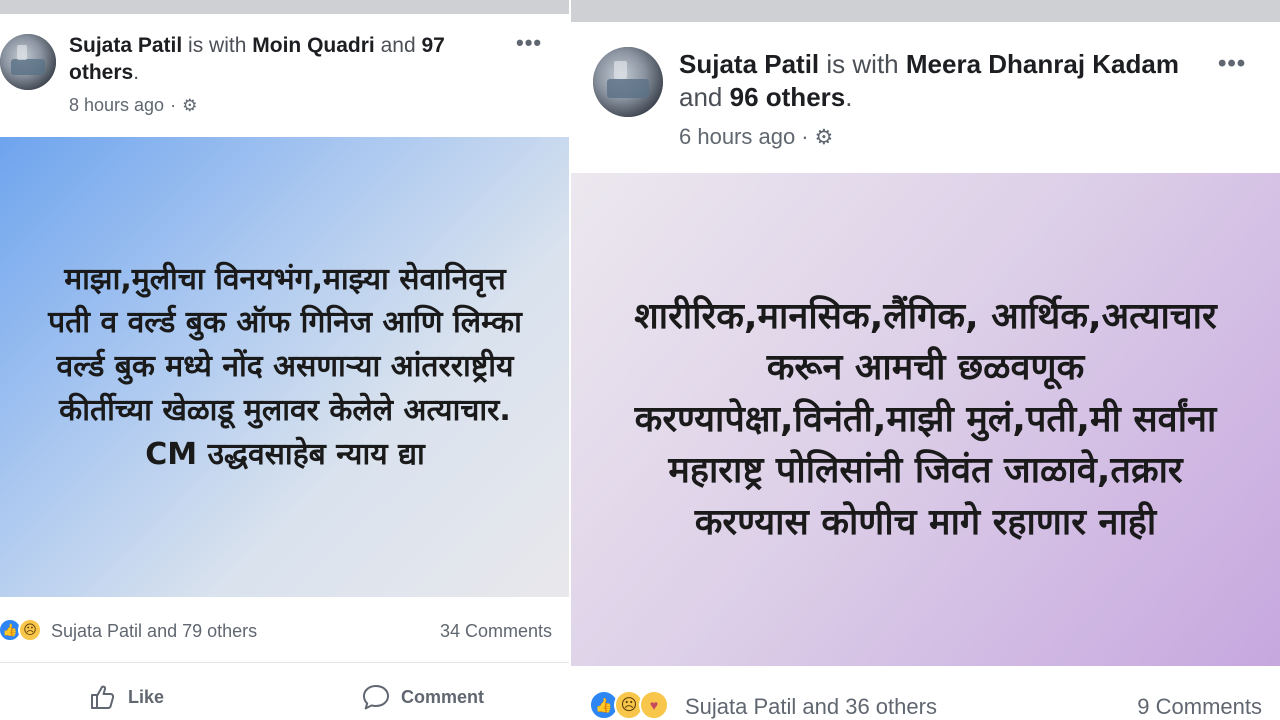 Image resolution: width=1280 pixels, height=720 pixels. Describe the element at coordinates (154, 631) in the screenshot. I see `reactions-count: Sujata Patil and 79 others` at that location.